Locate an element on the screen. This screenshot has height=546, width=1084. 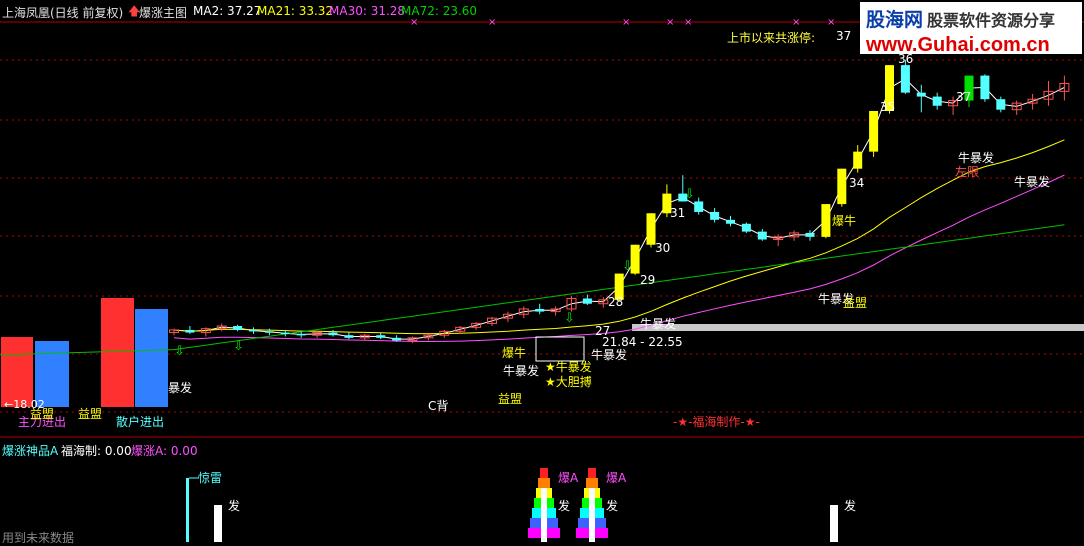
range-box-label: 21.84 - 22.55 is located at coordinates (642, 342).